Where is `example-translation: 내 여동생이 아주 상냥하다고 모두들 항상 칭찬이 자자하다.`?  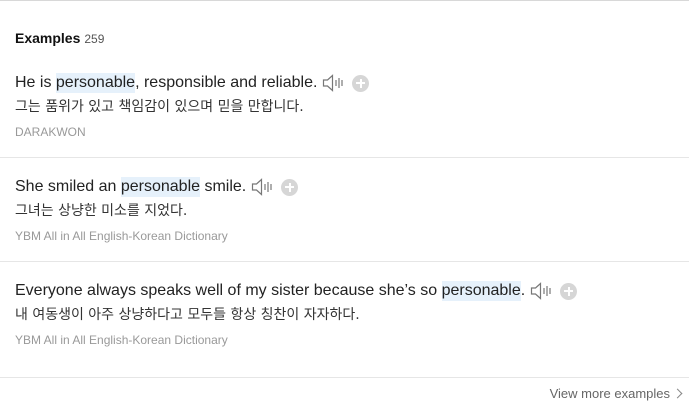
example-translation: 내 여동생이 아주 상냥하다고 모두들 항상 칭찬이 자자하다. is located at coordinates (187, 315).